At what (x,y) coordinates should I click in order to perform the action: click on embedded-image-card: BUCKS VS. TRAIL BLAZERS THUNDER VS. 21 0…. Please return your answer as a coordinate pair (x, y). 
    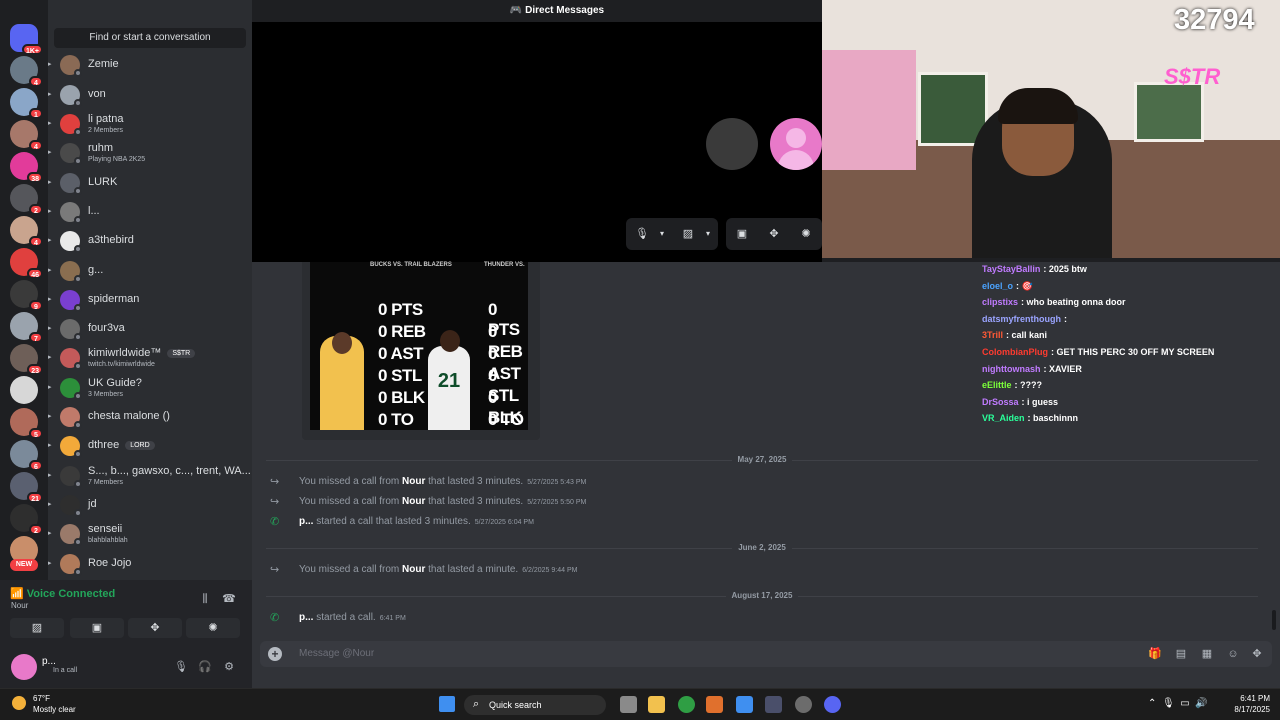
    Looking at the image, I should click on (421, 351).